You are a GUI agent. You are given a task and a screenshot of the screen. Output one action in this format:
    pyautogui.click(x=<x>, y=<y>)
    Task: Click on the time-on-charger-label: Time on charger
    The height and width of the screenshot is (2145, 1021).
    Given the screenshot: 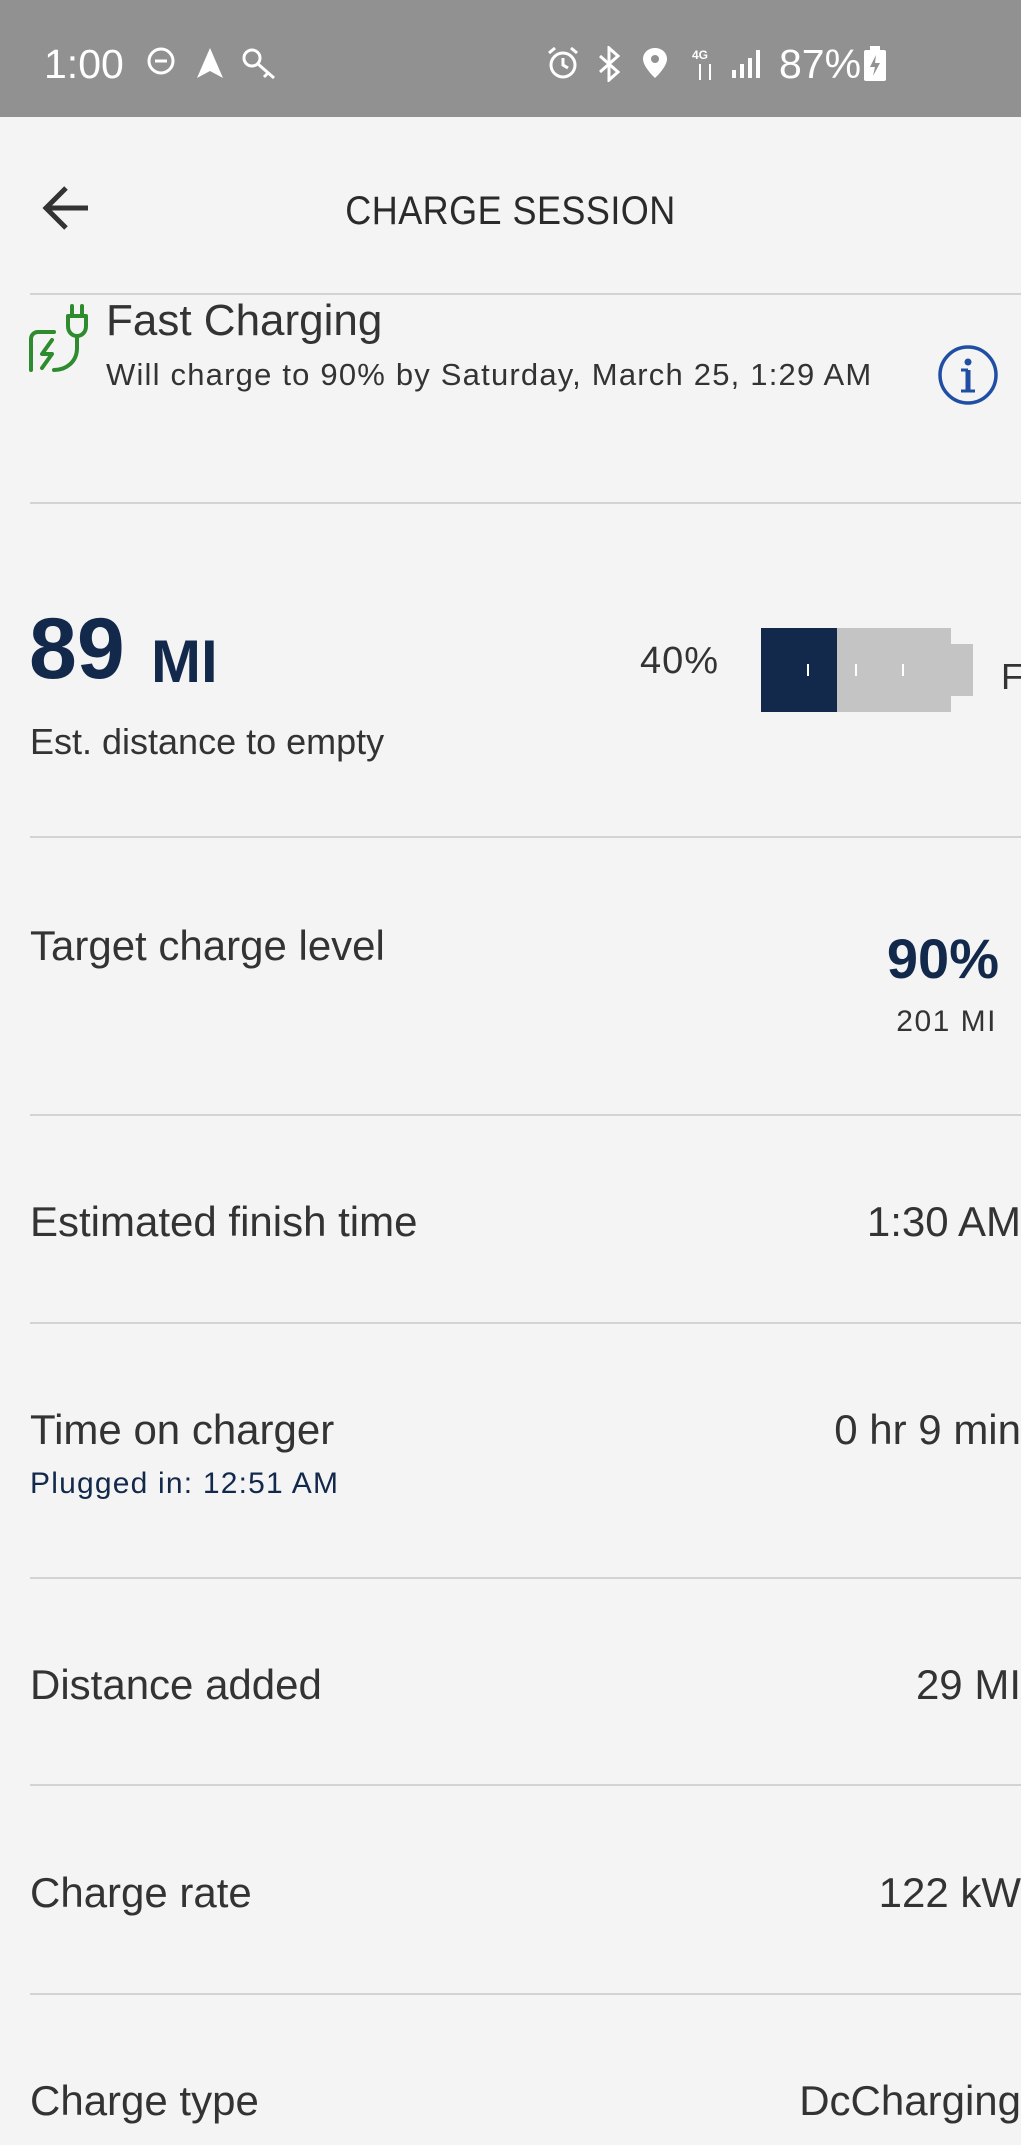 What is the action you would take?
    pyautogui.click(x=182, y=1429)
    